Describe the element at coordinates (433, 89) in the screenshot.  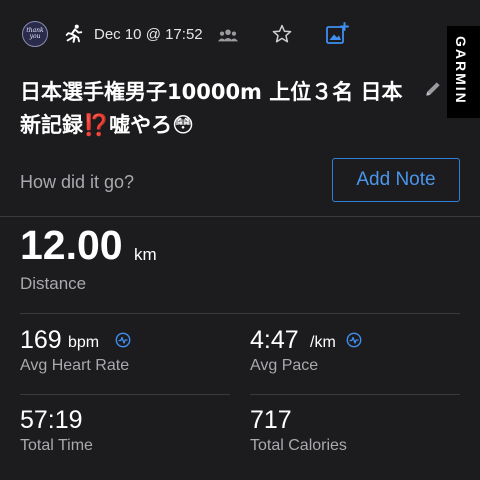
I see `pencil-icon` at that location.